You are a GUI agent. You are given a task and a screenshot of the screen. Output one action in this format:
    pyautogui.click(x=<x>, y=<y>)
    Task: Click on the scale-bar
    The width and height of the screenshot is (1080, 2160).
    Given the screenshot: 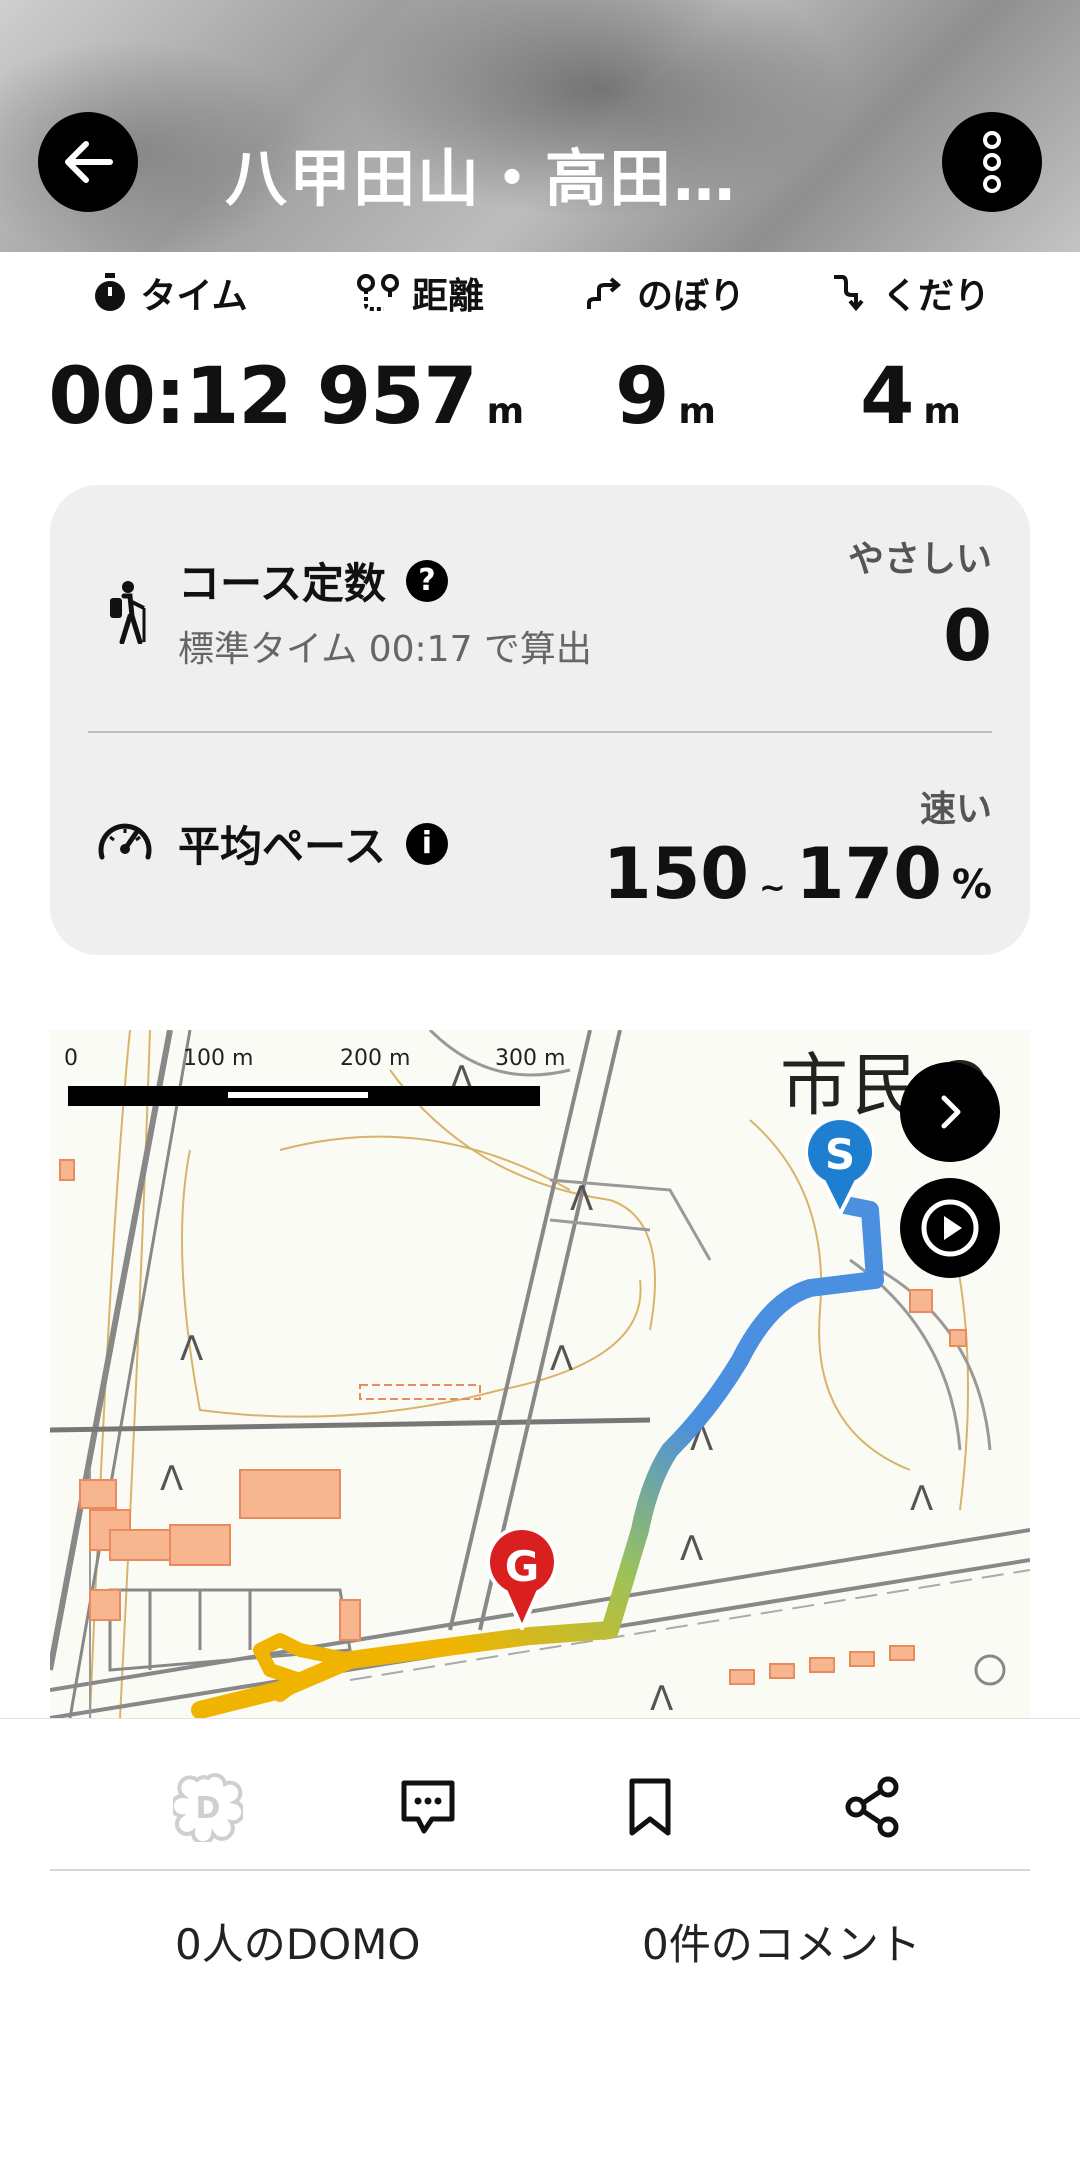 What is the action you would take?
    pyautogui.click(x=304, y=1096)
    